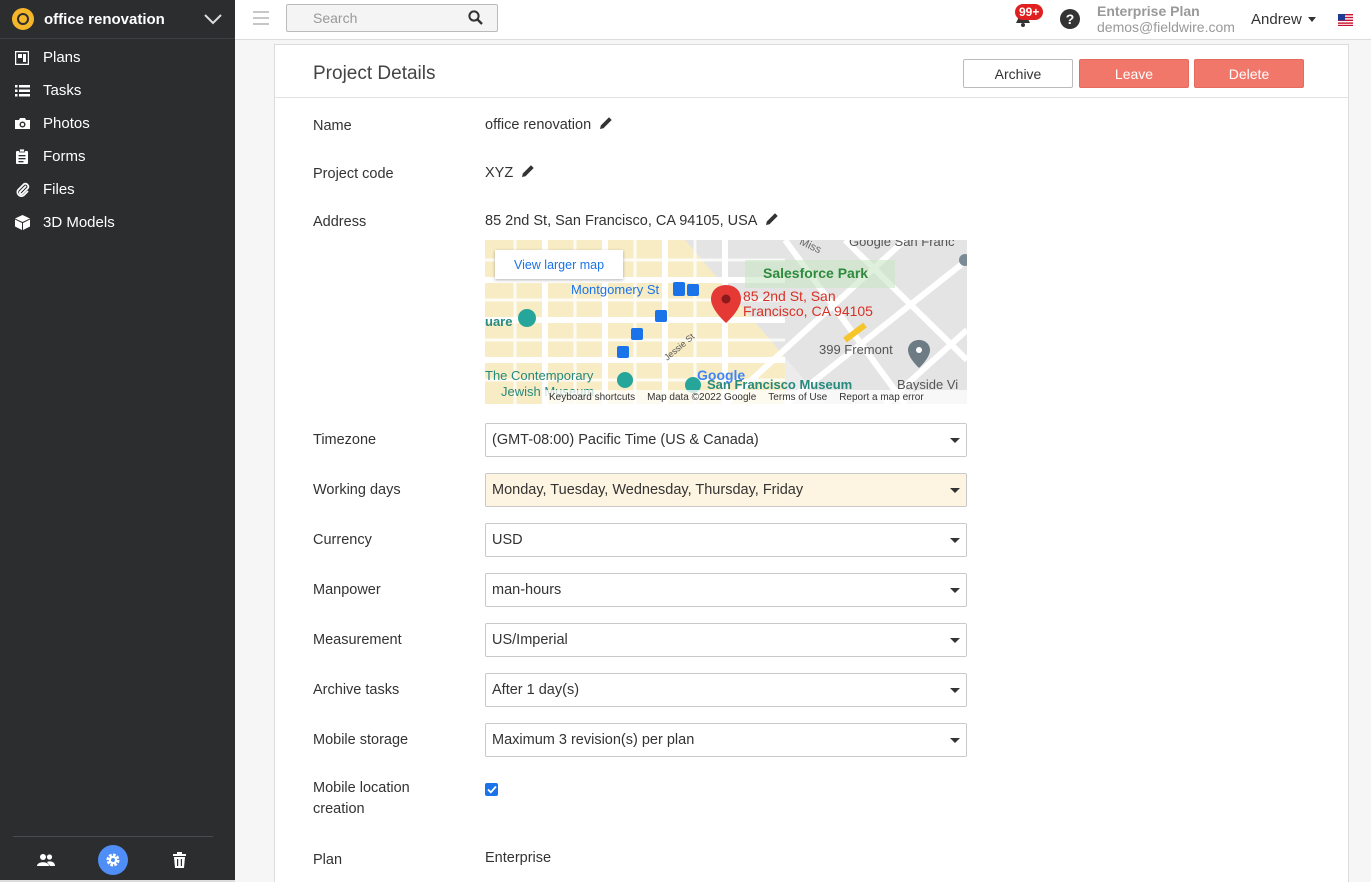  What do you see at coordinates (518, 858) in the screenshot?
I see `plan-value: Enterprise` at bounding box center [518, 858].